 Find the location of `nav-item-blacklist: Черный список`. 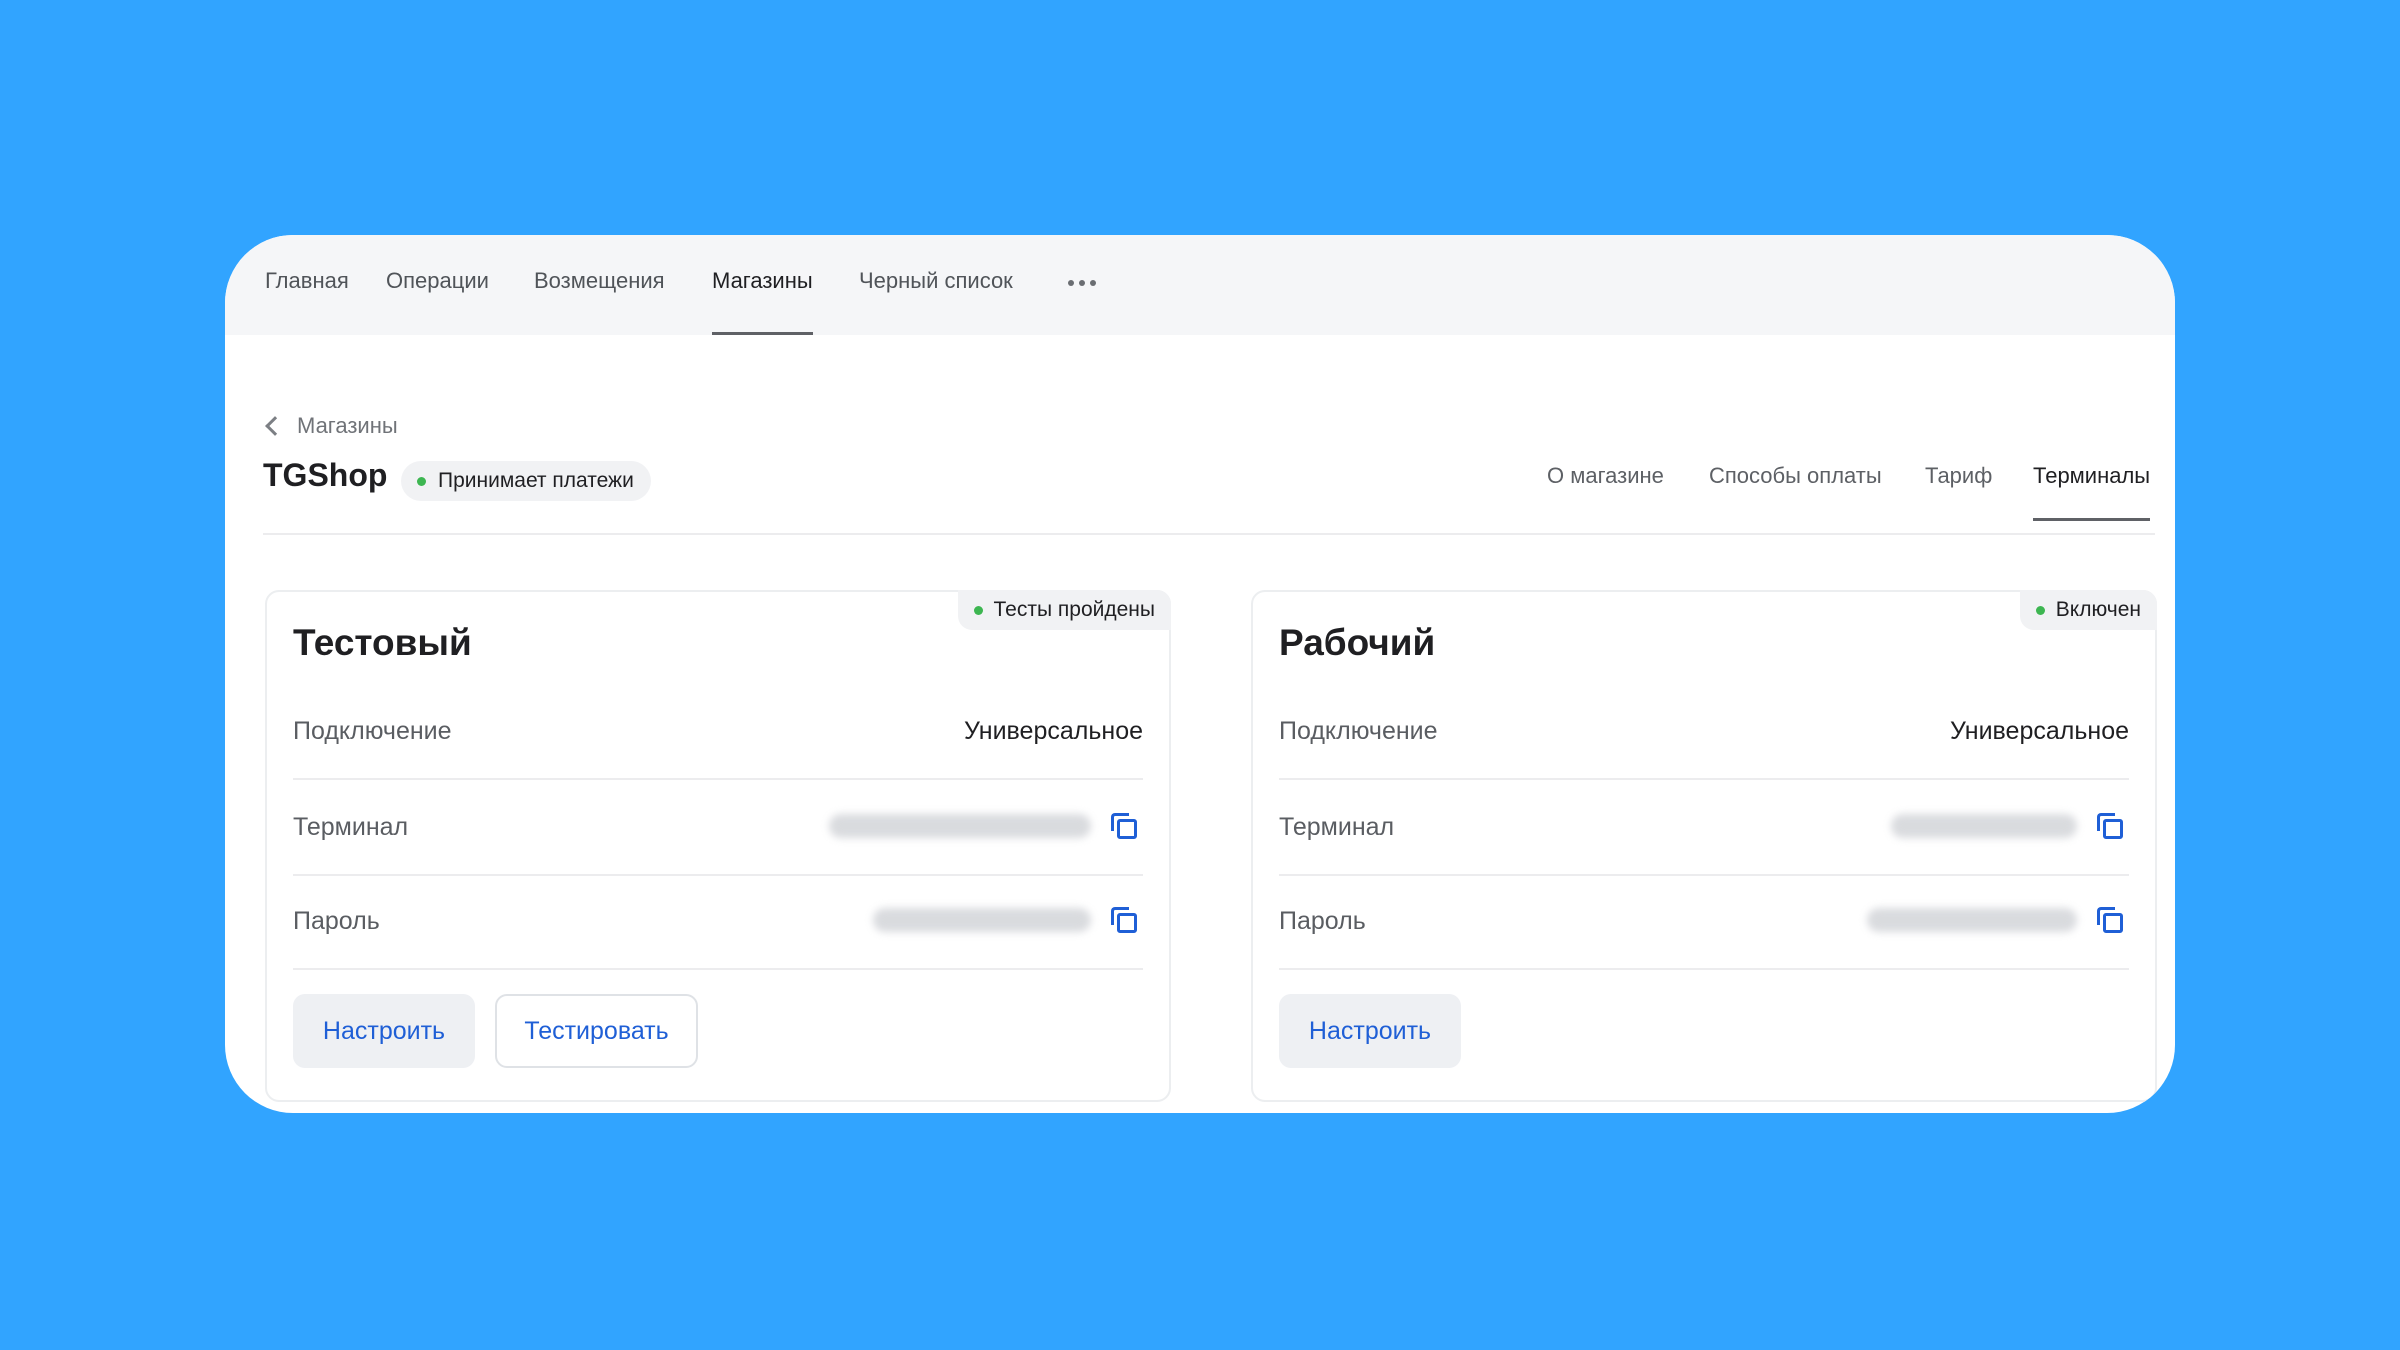

nav-item-blacklist: Черный список is located at coordinates (936, 285).